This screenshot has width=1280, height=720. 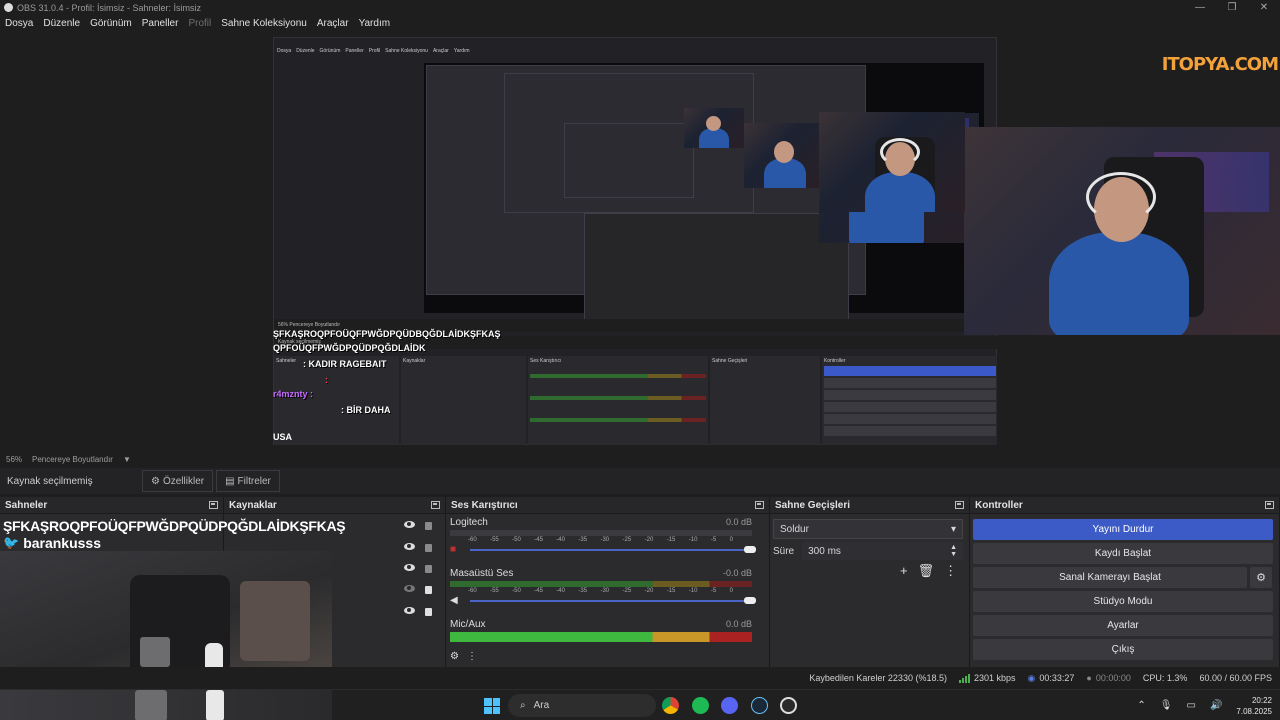 What do you see at coordinates (1191, 705) in the screenshot?
I see `network-icon: ▭` at bounding box center [1191, 705].